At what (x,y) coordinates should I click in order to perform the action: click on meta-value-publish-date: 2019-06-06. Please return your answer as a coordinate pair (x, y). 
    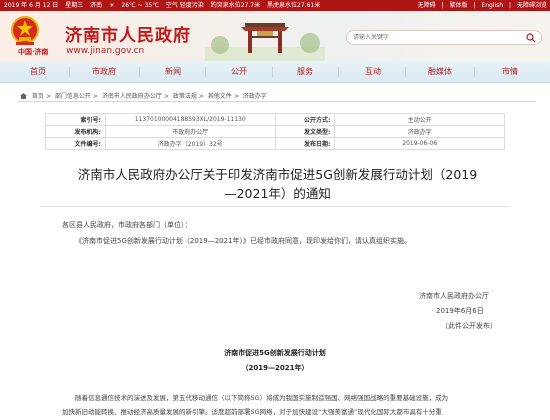
    Looking at the image, I should click on (419, 143).